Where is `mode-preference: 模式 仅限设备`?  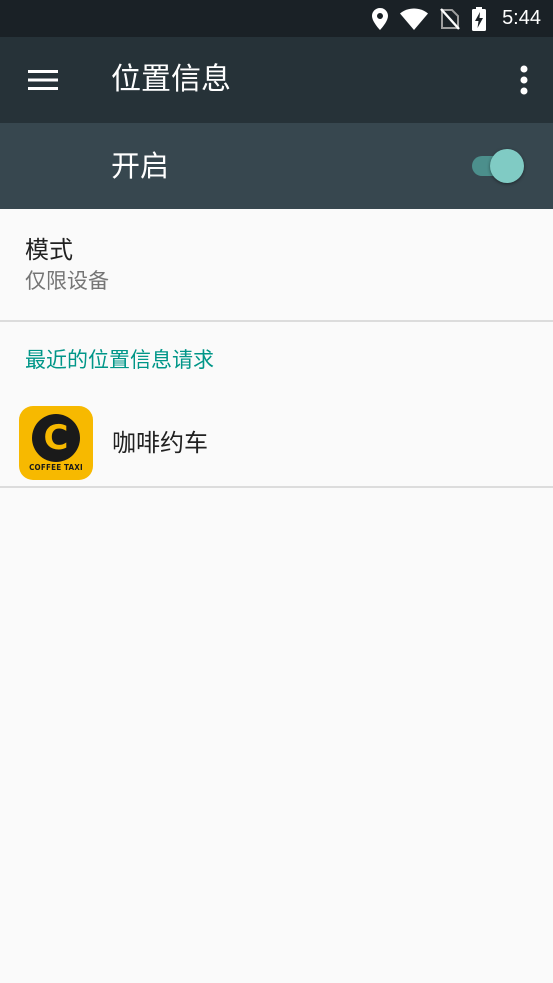 mode-preference: 模式 仅限设备 is located at coordinates (276, 264).